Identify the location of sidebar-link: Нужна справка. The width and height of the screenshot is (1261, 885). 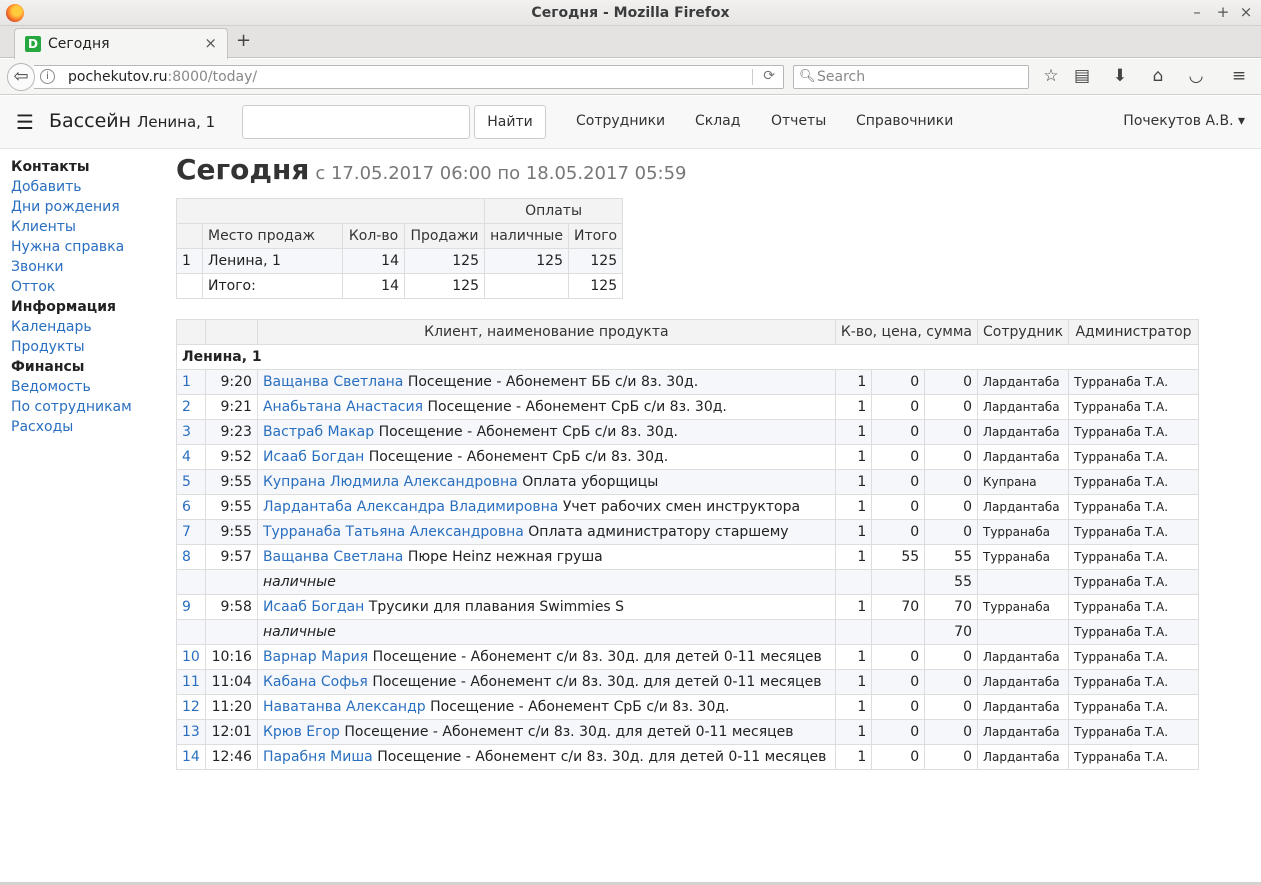
(91, 247).